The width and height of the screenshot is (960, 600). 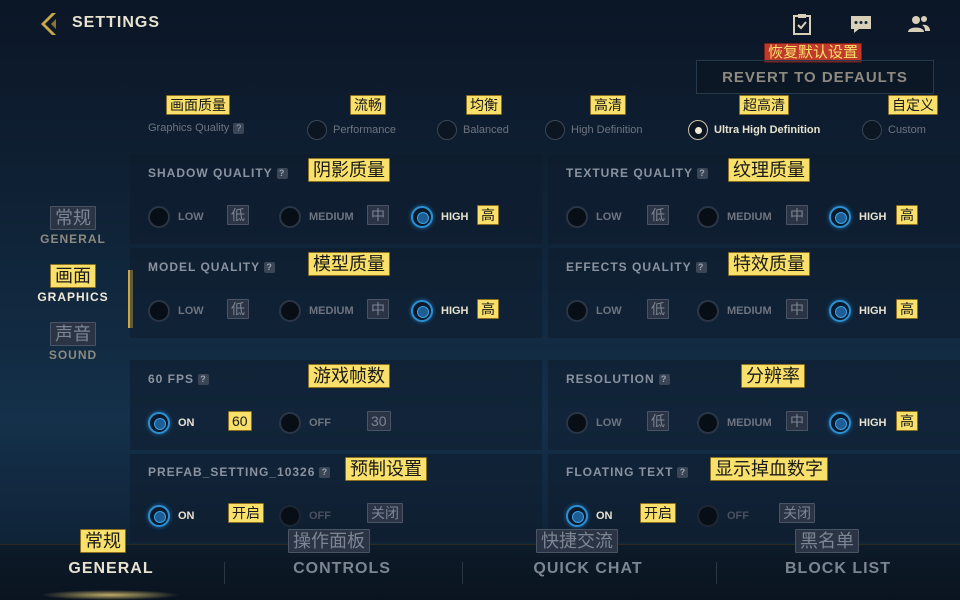 I want to click on resolution-high-option: HIGH, so click(x=858, y=423).